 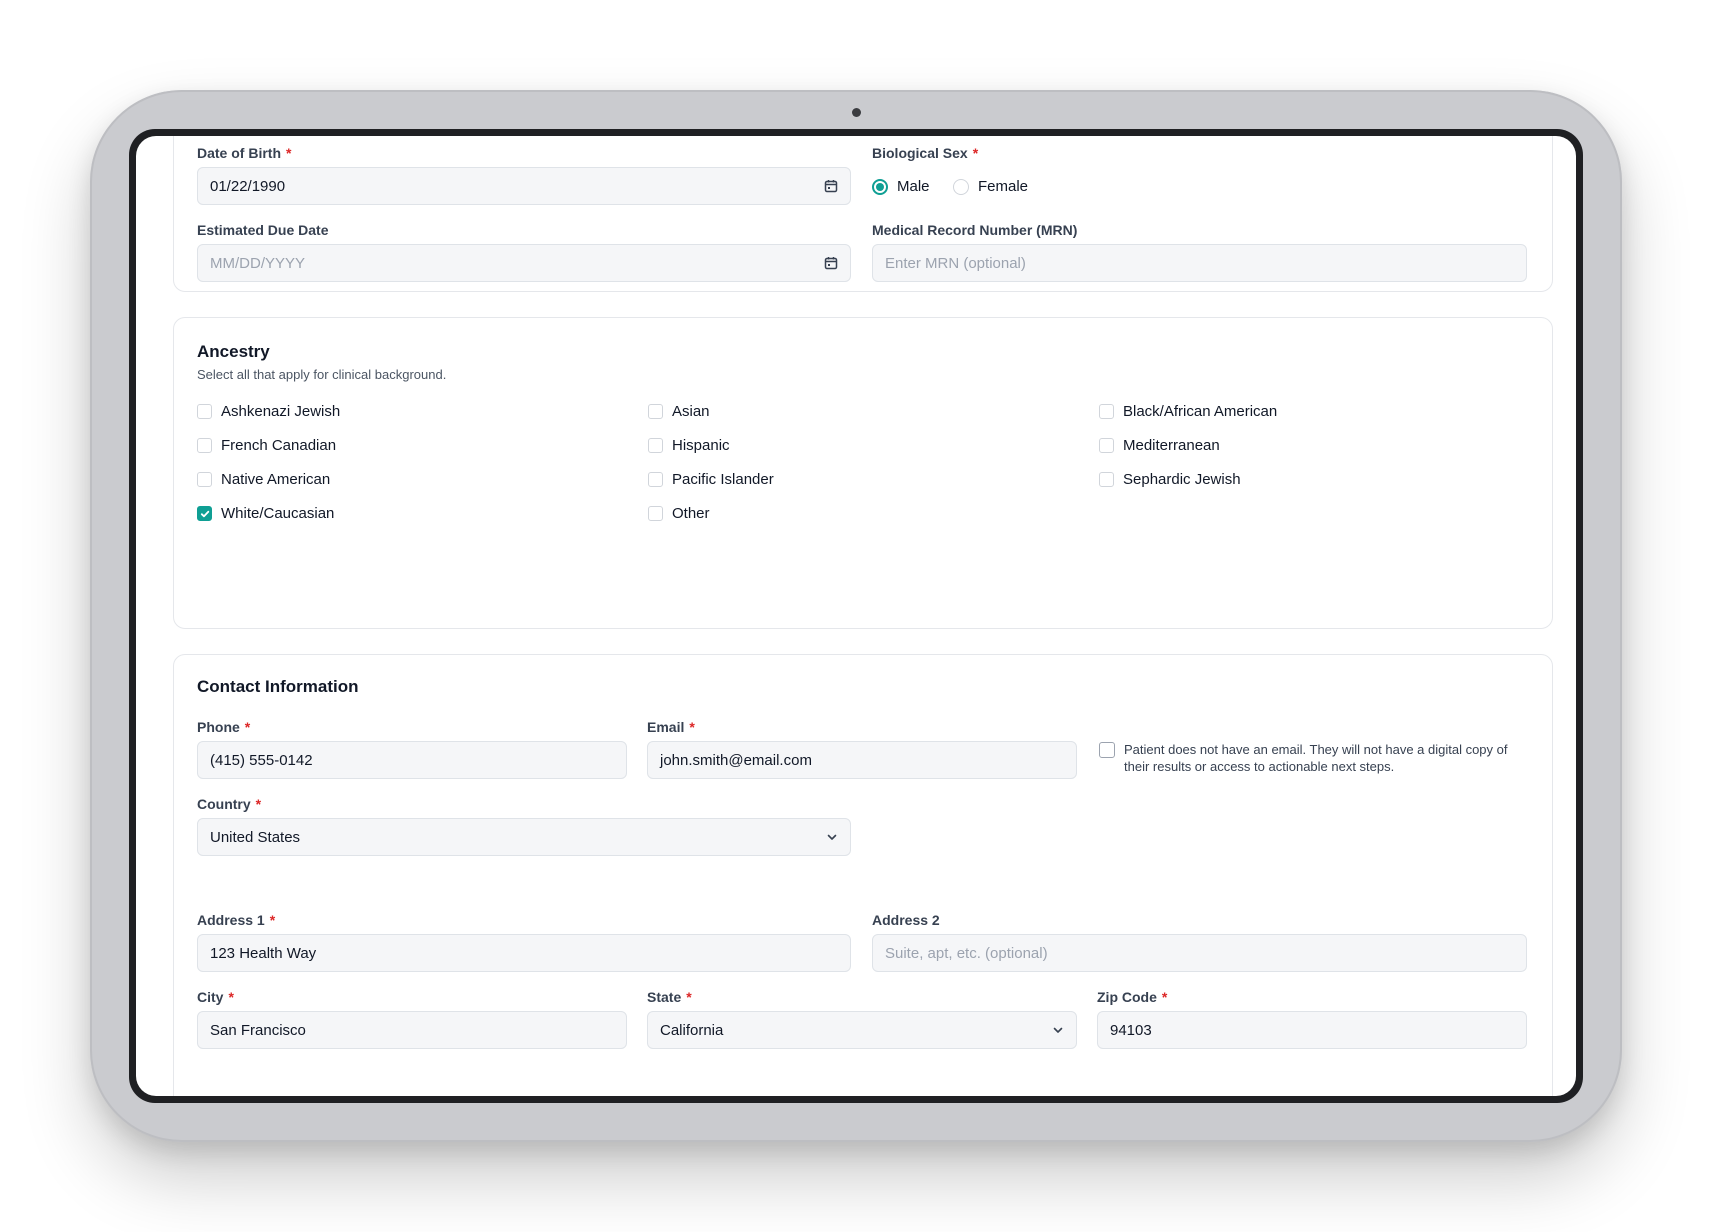 What do you see at coordinates (906, 920) in the screenshot?
I see `address2-label: Address 2` at bounding box center [906, 920].